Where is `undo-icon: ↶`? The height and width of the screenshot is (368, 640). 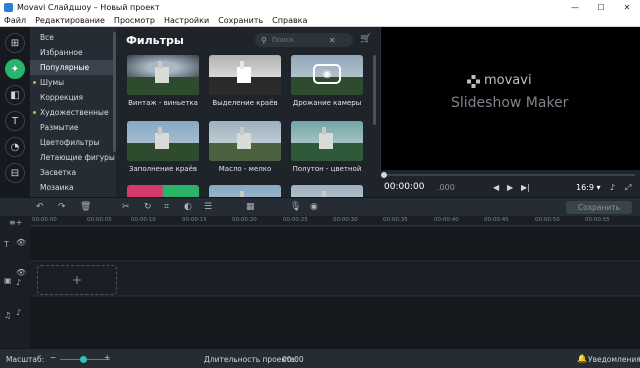 undo-icon: ↶ is located at coordinates (40, 207).